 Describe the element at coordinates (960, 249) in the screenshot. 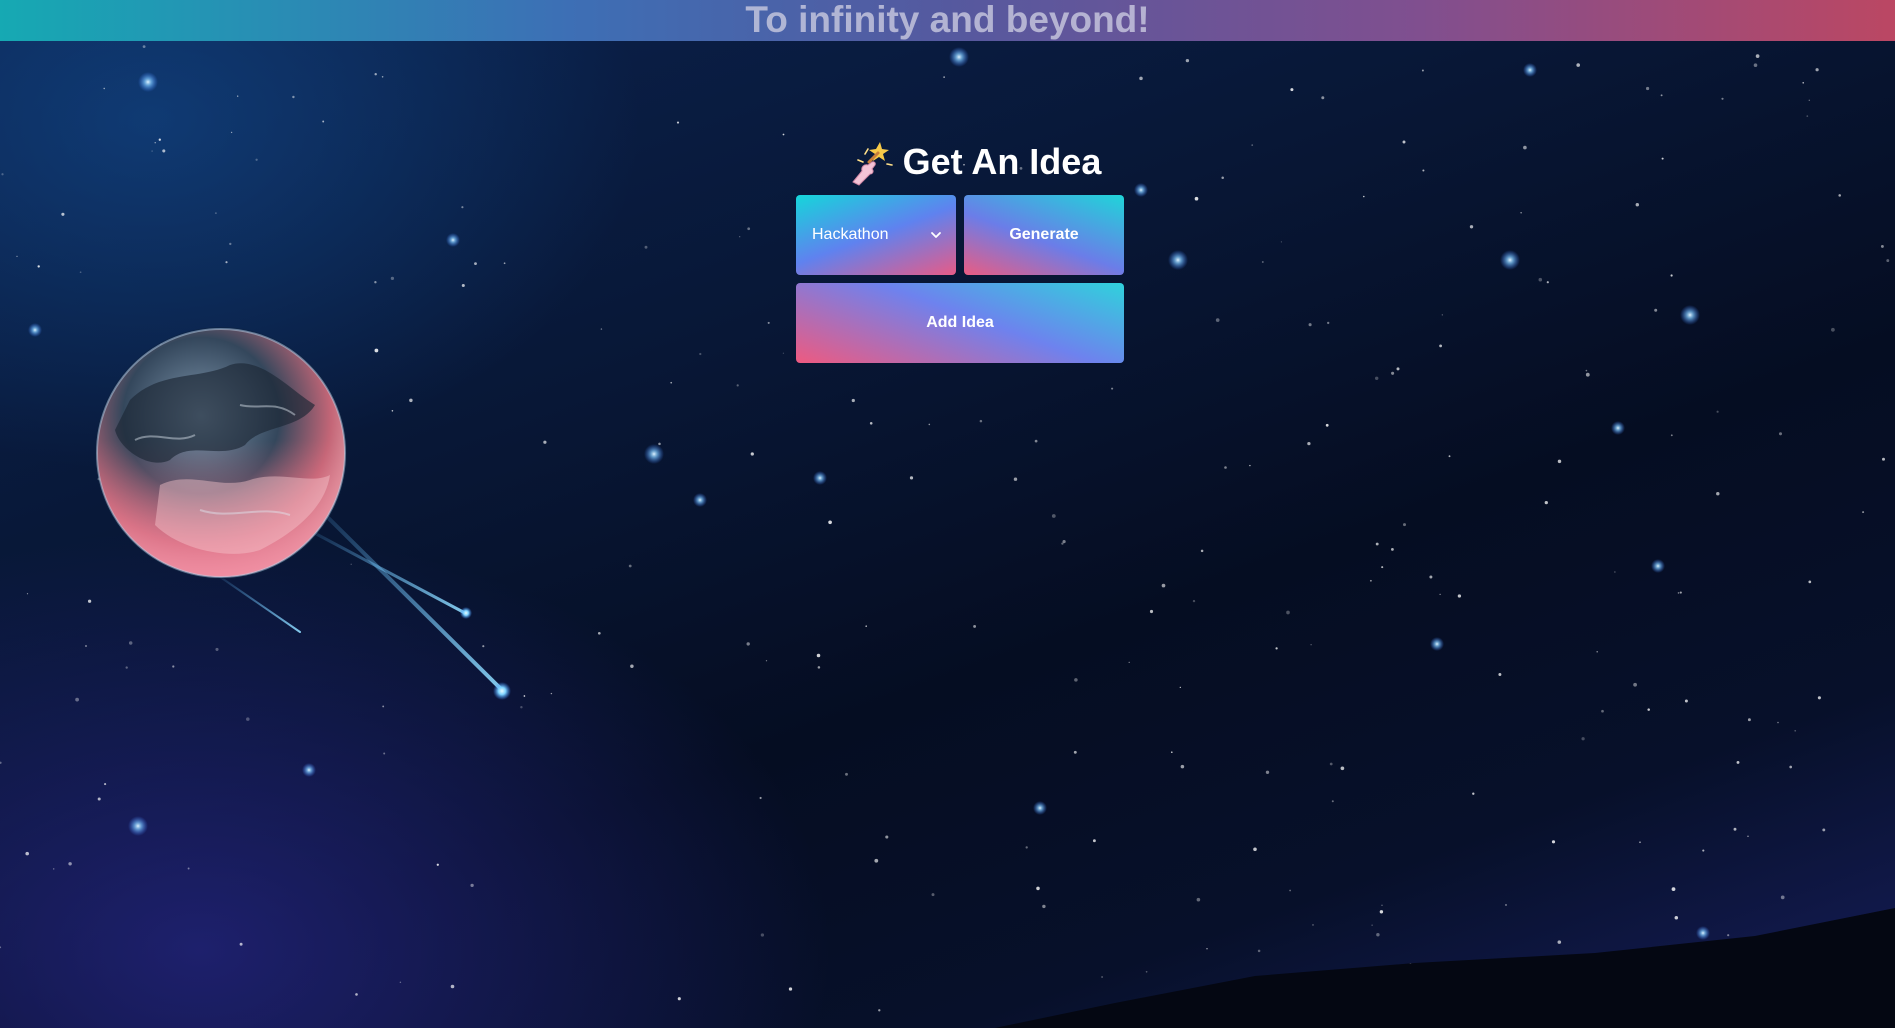

I see `idea-panel: Get An Idea Hackathon Generate Add Idea` at that location.